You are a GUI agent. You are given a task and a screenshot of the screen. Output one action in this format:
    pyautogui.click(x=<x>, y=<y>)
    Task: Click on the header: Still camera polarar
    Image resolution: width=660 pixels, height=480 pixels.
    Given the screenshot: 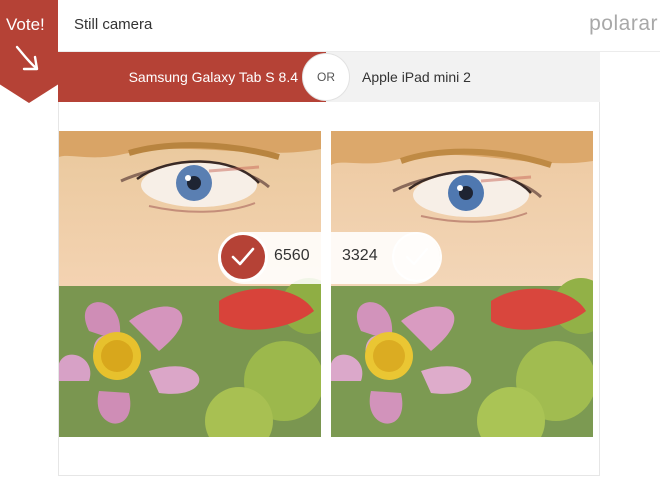 What is the action you would take?
    pyautogui.click(x=359, y=26)
    